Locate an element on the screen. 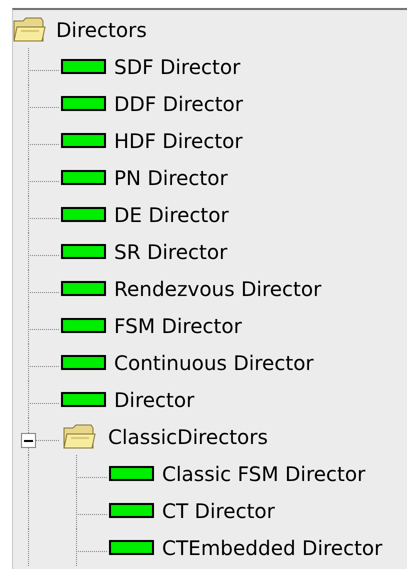  tree-item: SDF Director is located at coordinates (150, 66).